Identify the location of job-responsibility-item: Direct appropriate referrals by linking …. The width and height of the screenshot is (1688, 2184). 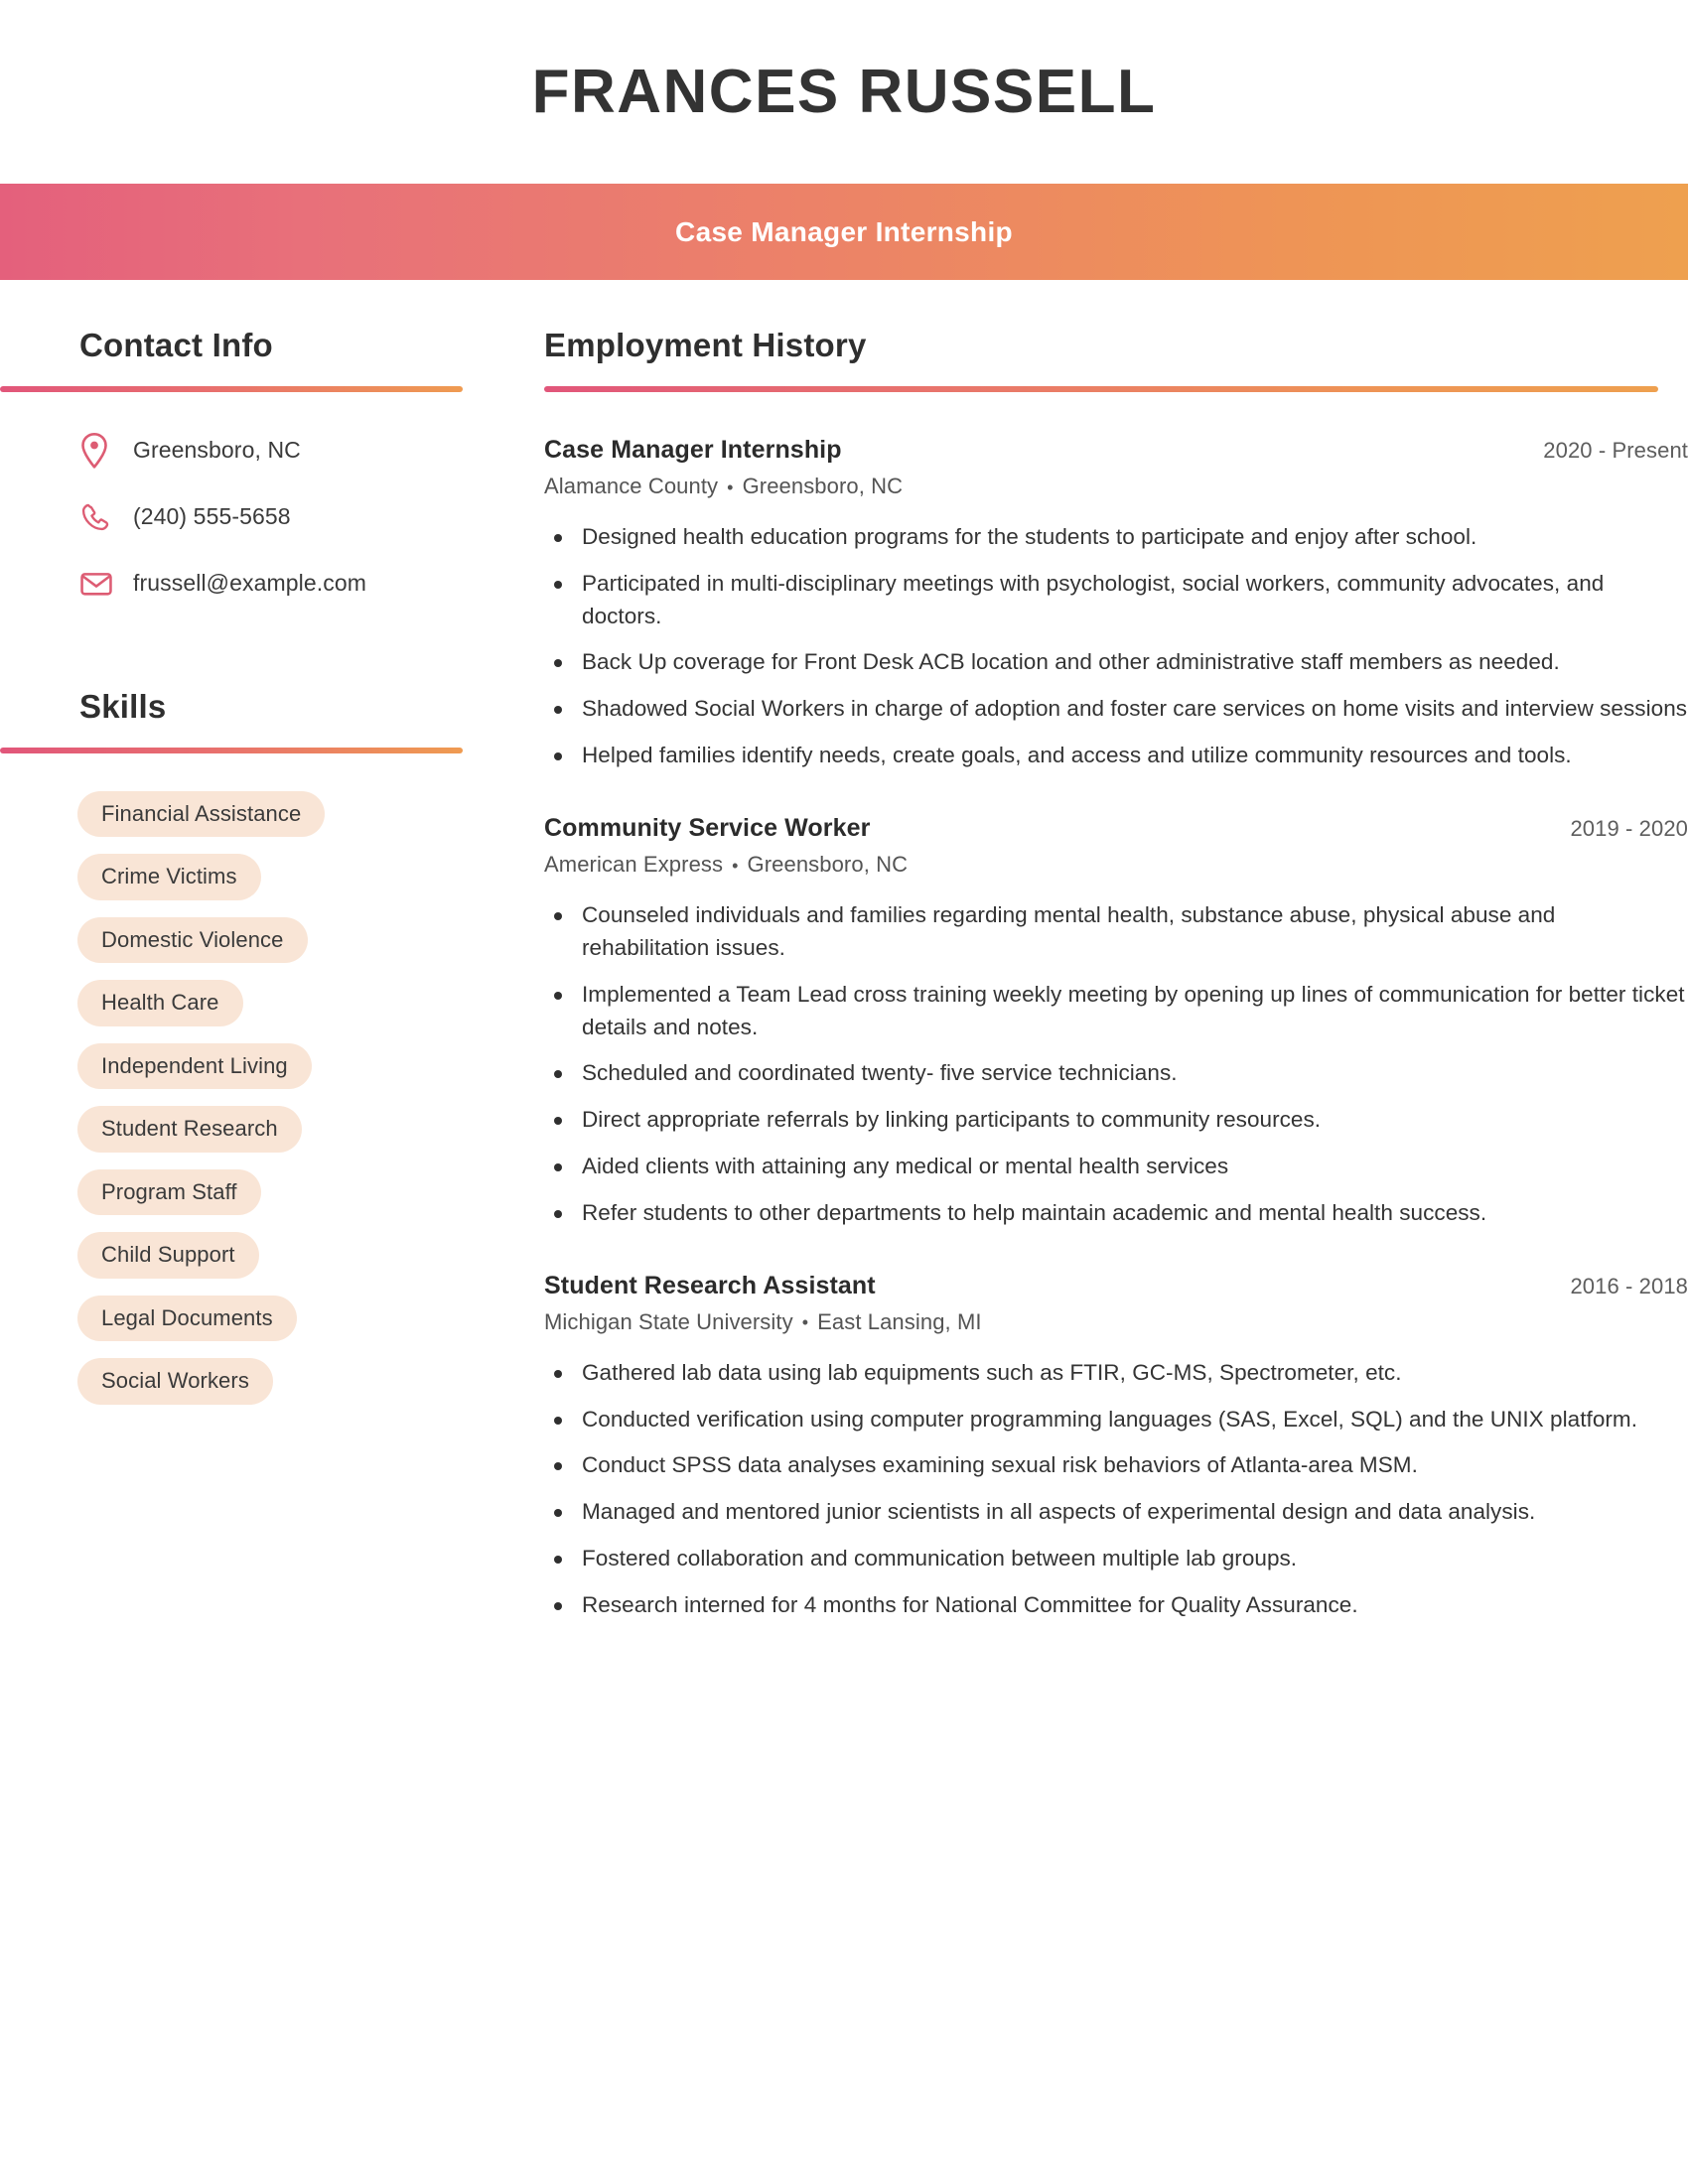
(1116, 1120).